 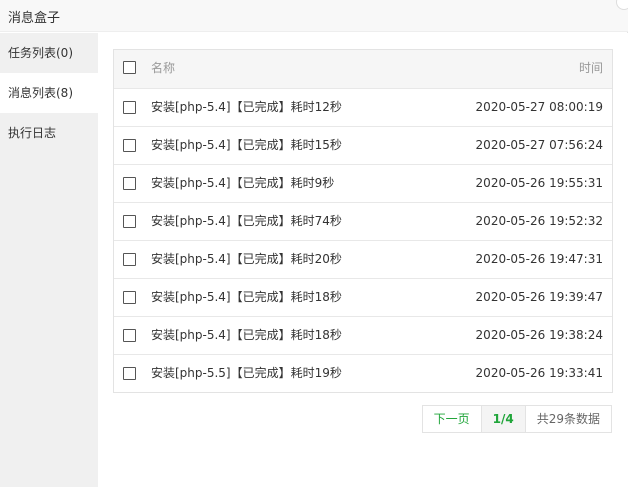 I want to click on pagination: 下一页 1/4 共29条数据, so click(x=516, y=419).